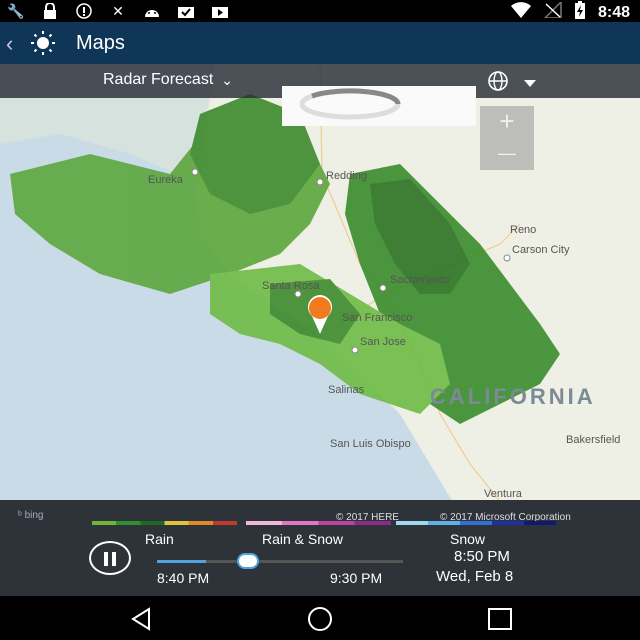 The width and height of the screenshot is (640, 640). I want to click on map-style-dropdown, so click(511, 83).